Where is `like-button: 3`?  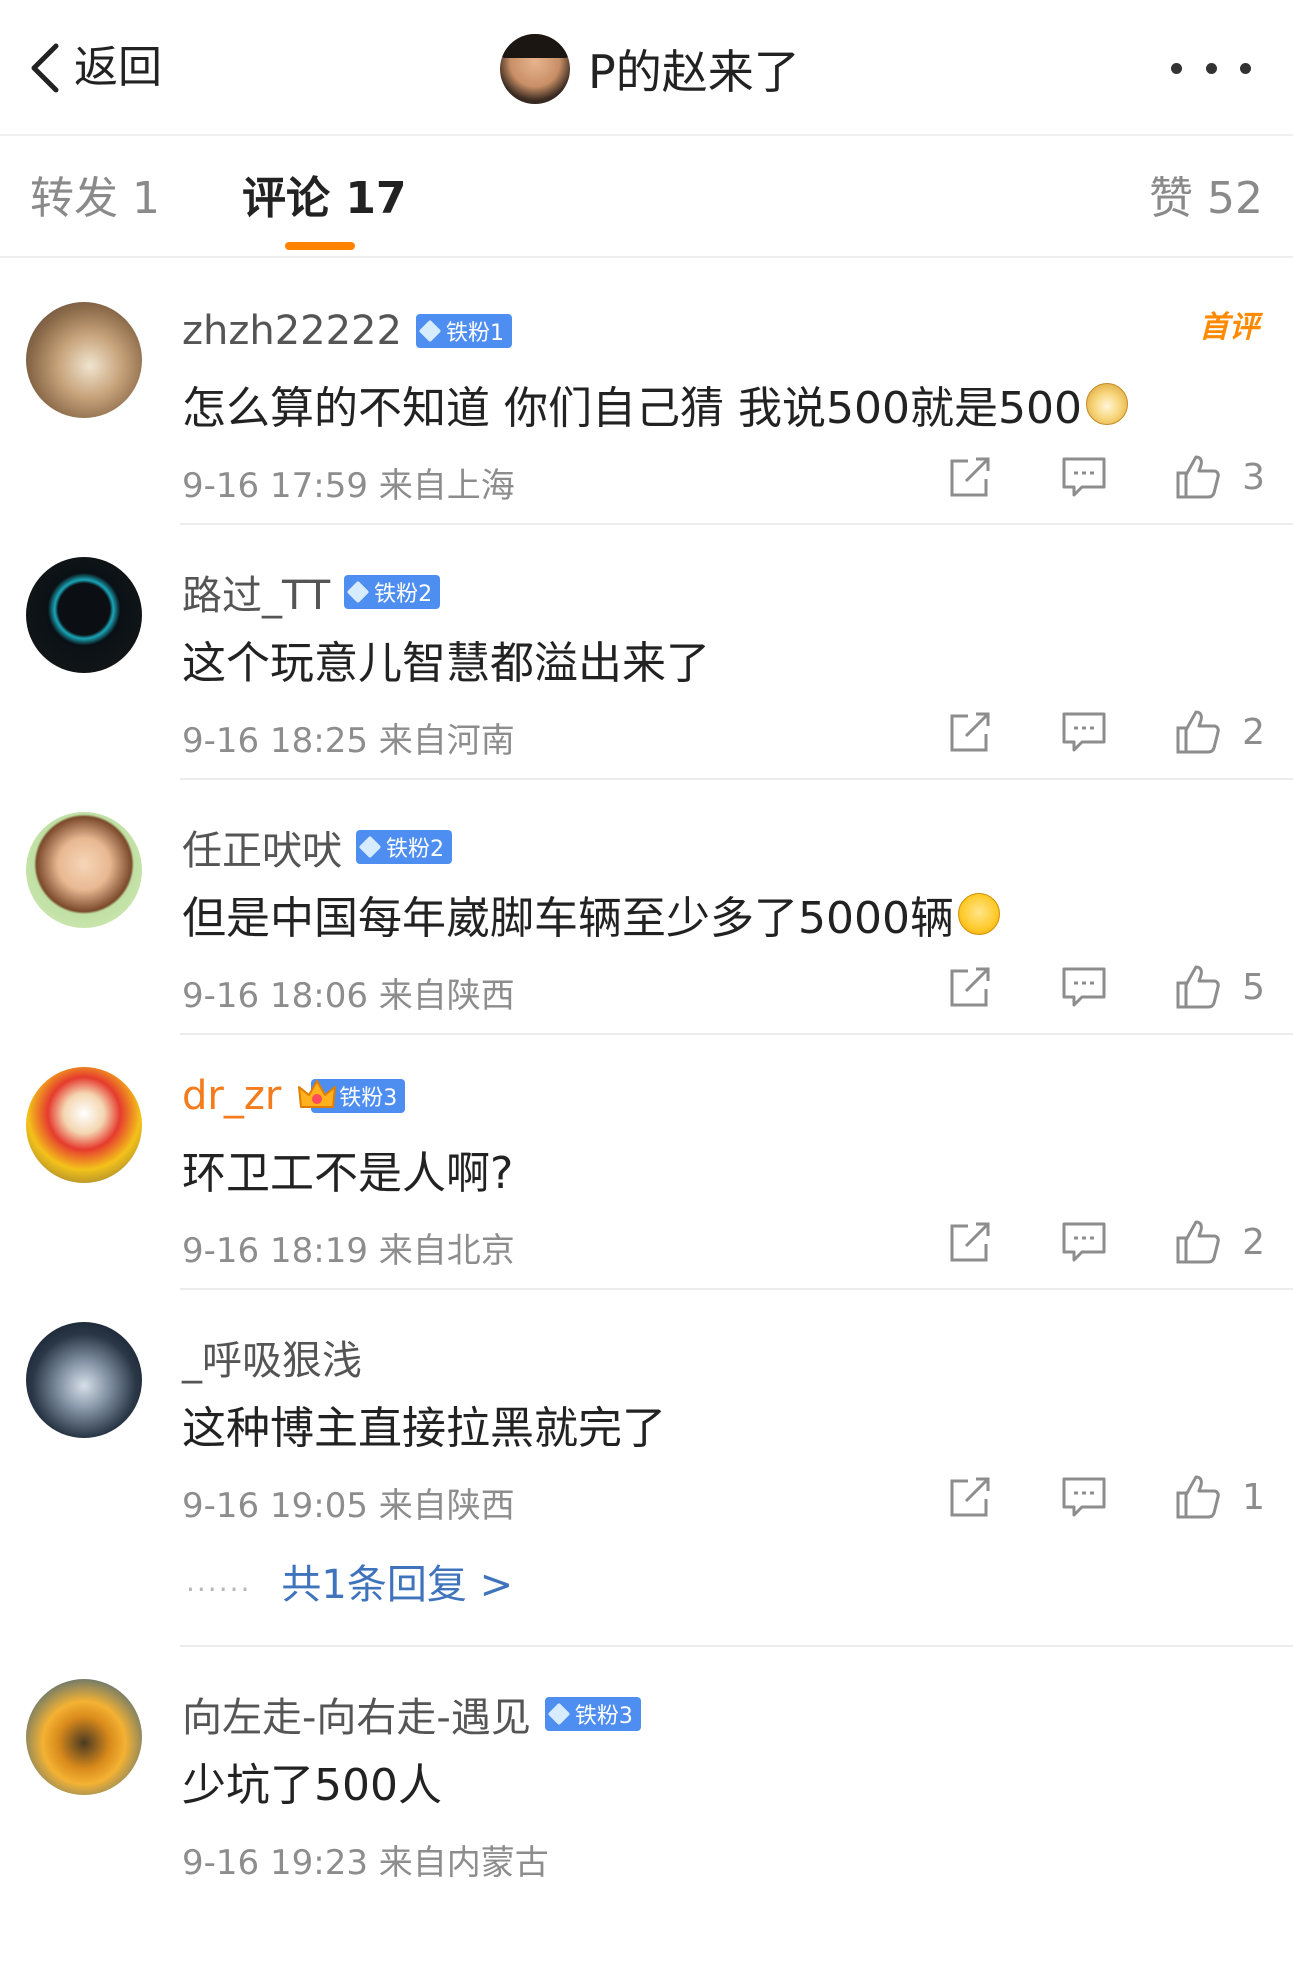
like-button: 3 is located at coordinates (1219, 477).